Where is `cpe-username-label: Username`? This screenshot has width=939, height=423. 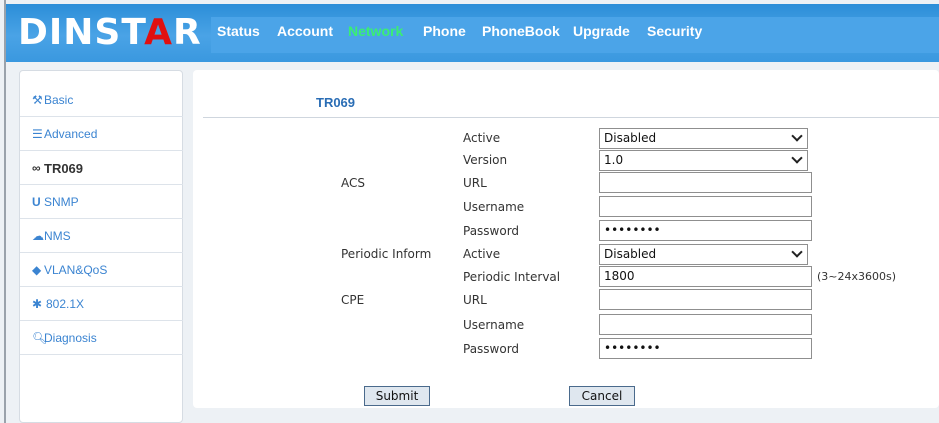
cpe-username-label: Username is located at coordinates (494, 325).